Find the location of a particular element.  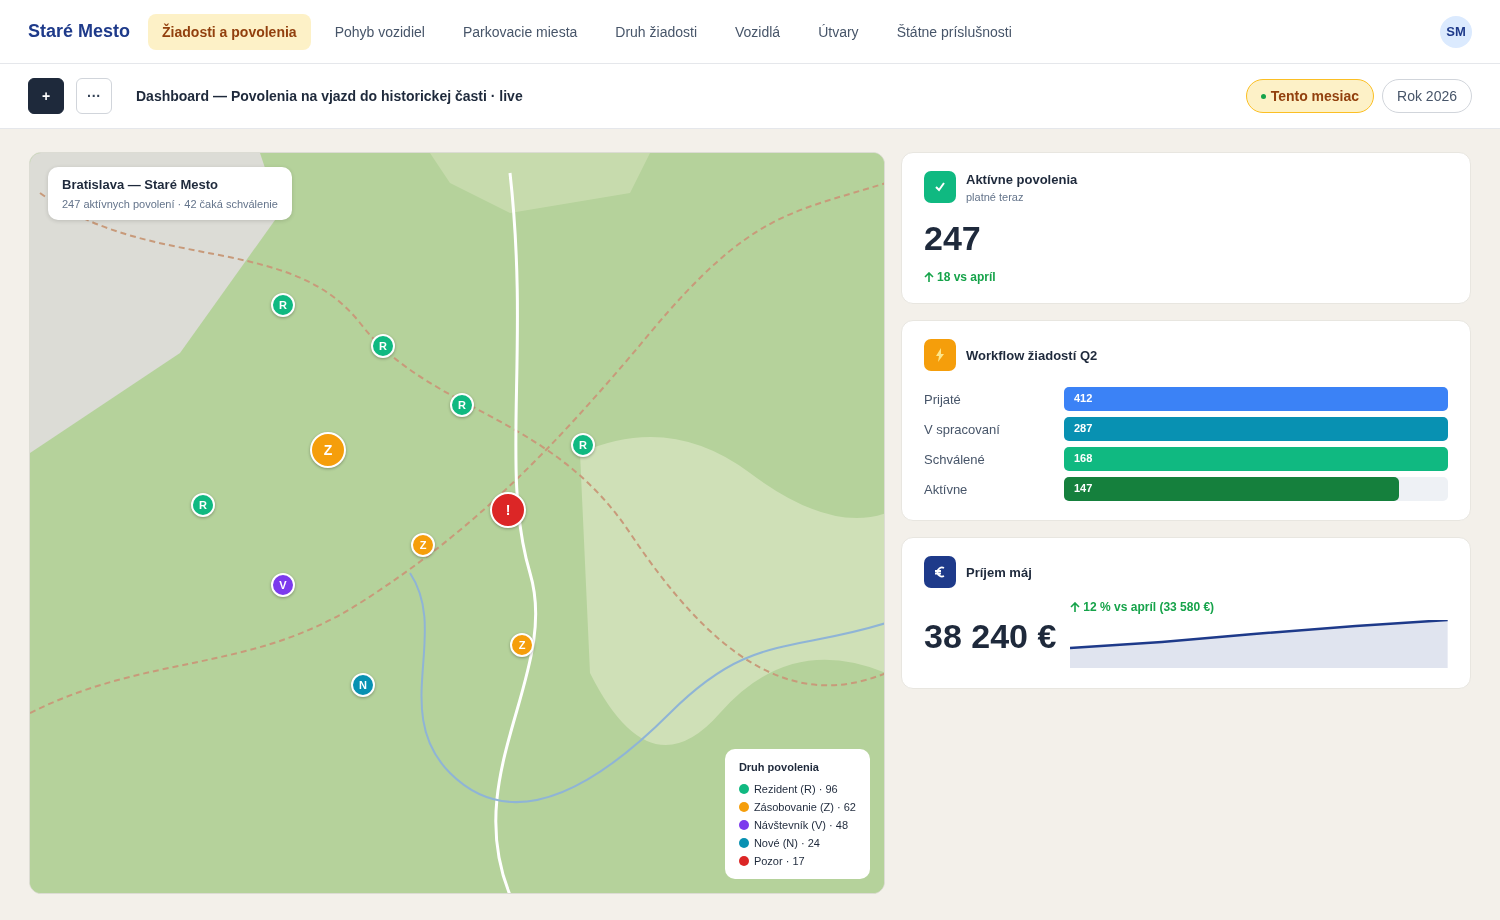

card-title: Príjem máj is located at coordinates (999, 572).